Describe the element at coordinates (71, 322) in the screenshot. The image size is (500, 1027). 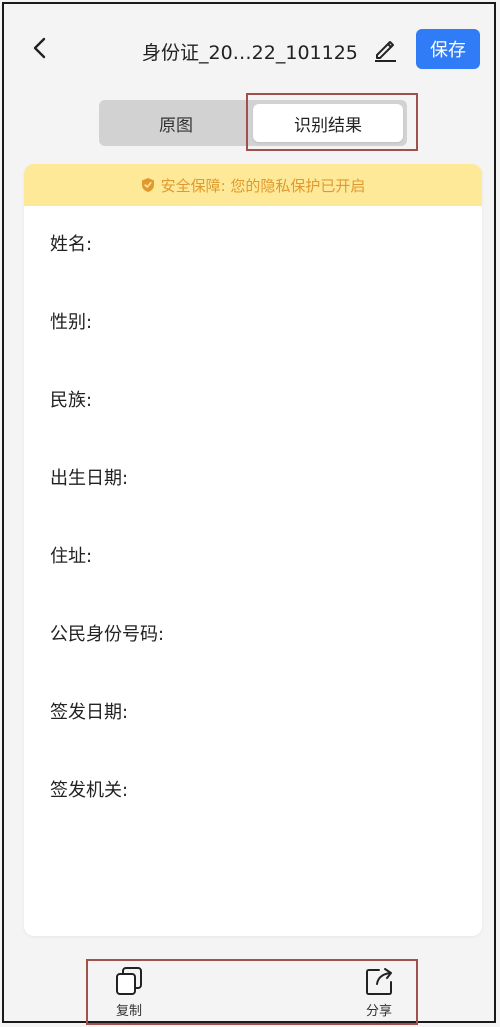
I see `field-gender-label: 性别:` at that location.